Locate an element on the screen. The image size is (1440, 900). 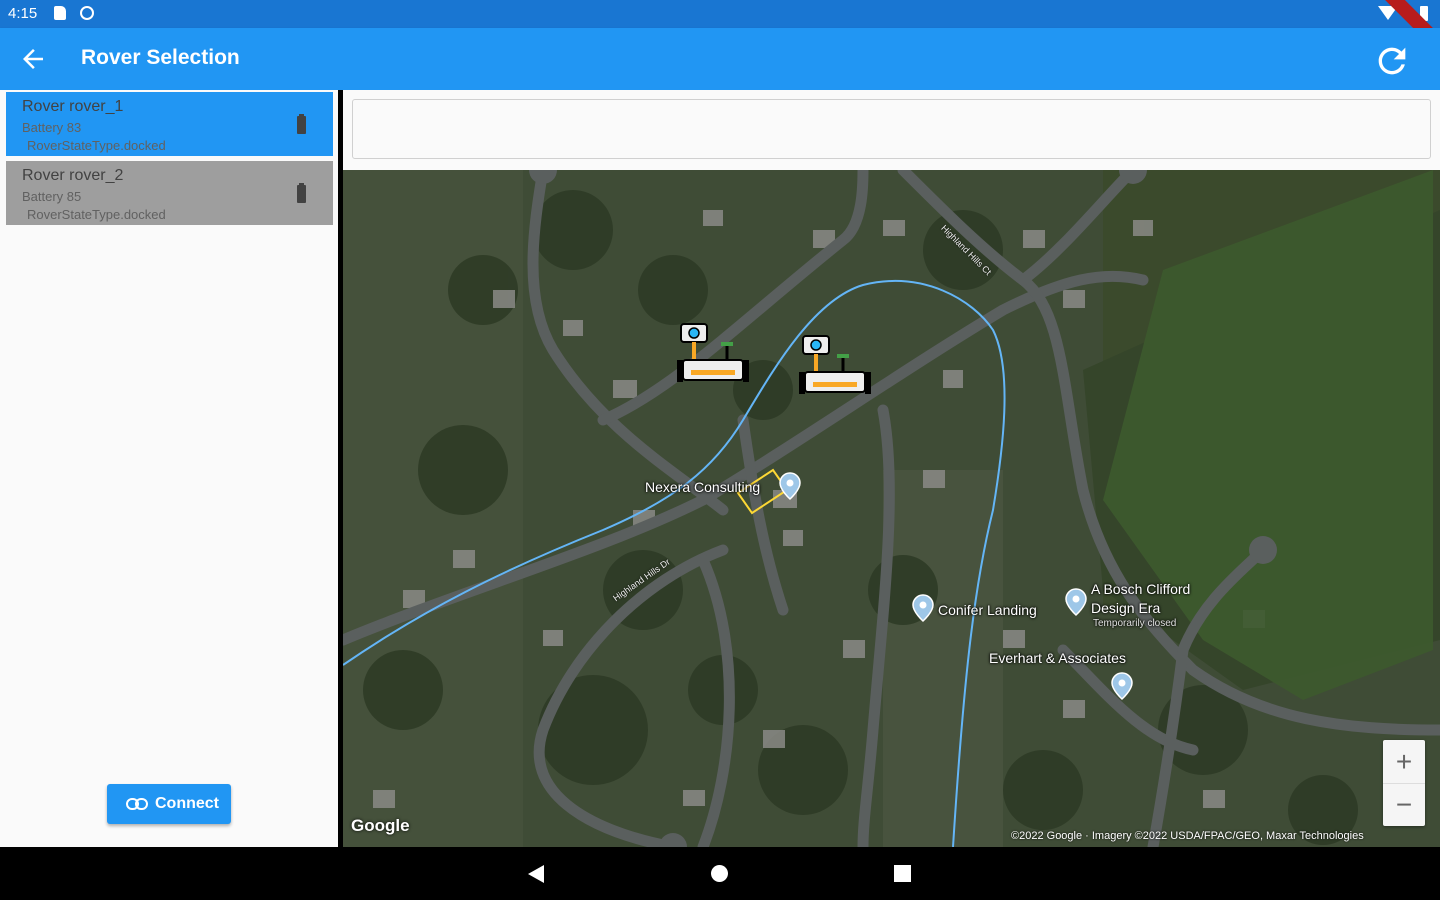
map-label-bosch-sub: Design Era is located at coordinates (1126, 608).